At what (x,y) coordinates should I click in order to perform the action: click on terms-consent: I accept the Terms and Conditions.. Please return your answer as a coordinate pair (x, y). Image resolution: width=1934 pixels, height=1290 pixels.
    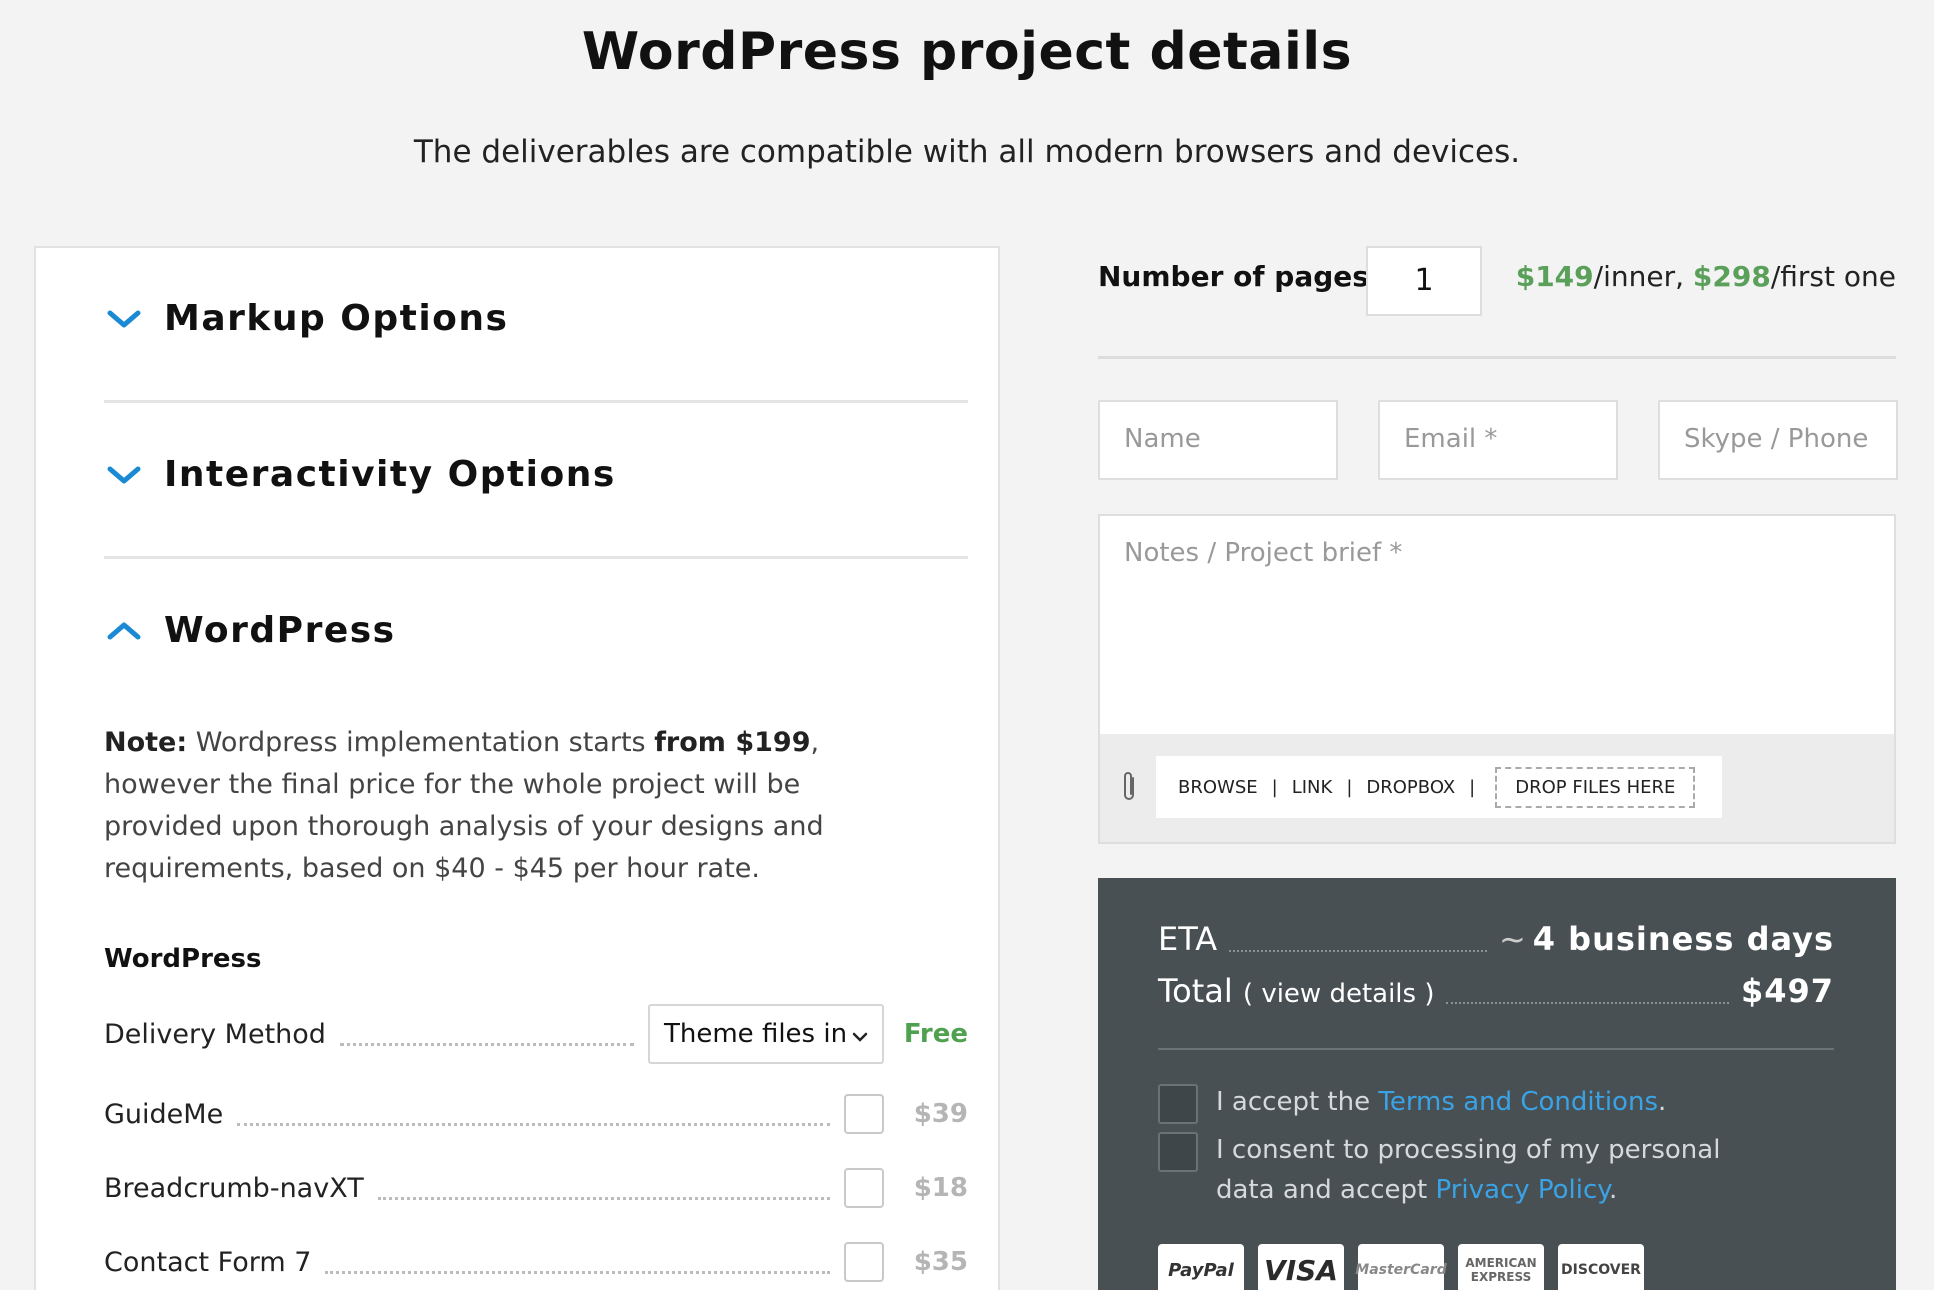
    Looking at the image, I should click on (1412, 1103).